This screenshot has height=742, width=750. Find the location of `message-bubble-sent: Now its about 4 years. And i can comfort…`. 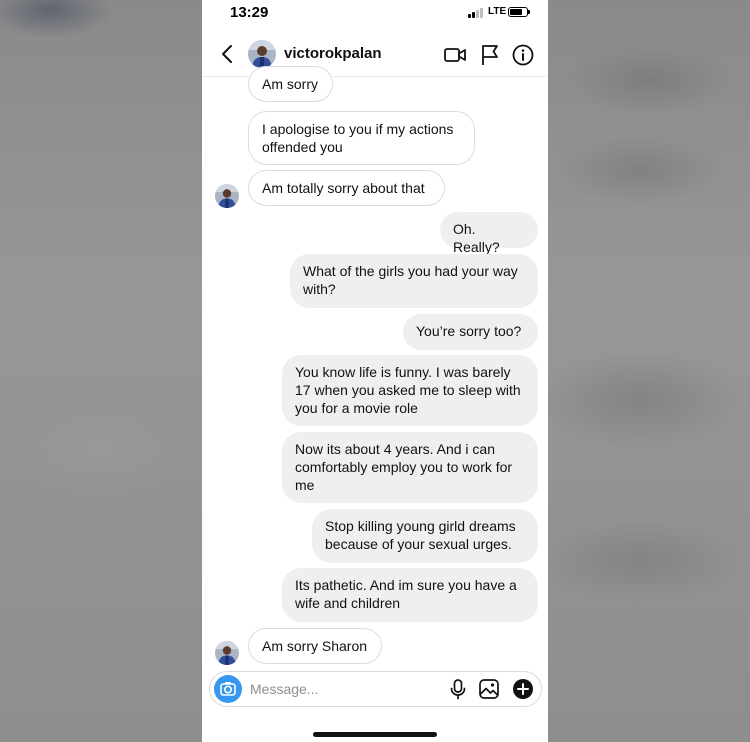

message-bubble-sent: Now its about 4 years. And i can comfort… is located at coordinates (410, 467).